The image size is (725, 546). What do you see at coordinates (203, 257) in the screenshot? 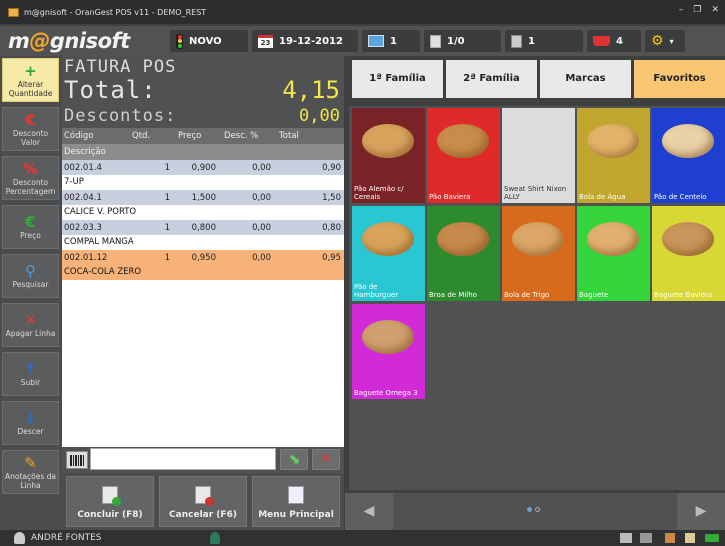
I see `table-row: 002.01.12 1 0,950 0,00 0,95` at bounding box center [203, 257].